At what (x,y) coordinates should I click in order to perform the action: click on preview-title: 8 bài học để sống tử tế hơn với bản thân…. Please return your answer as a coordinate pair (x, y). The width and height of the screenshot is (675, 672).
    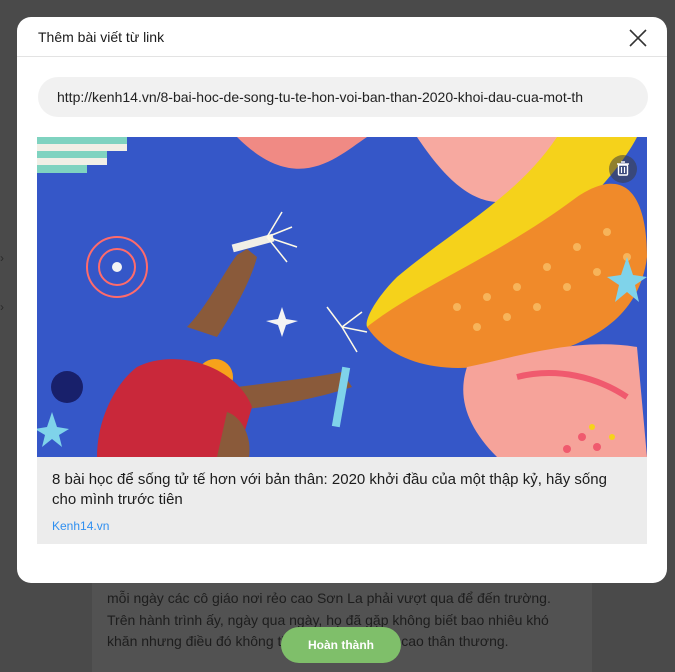
    Looking at the image, I should click on (342, 490).